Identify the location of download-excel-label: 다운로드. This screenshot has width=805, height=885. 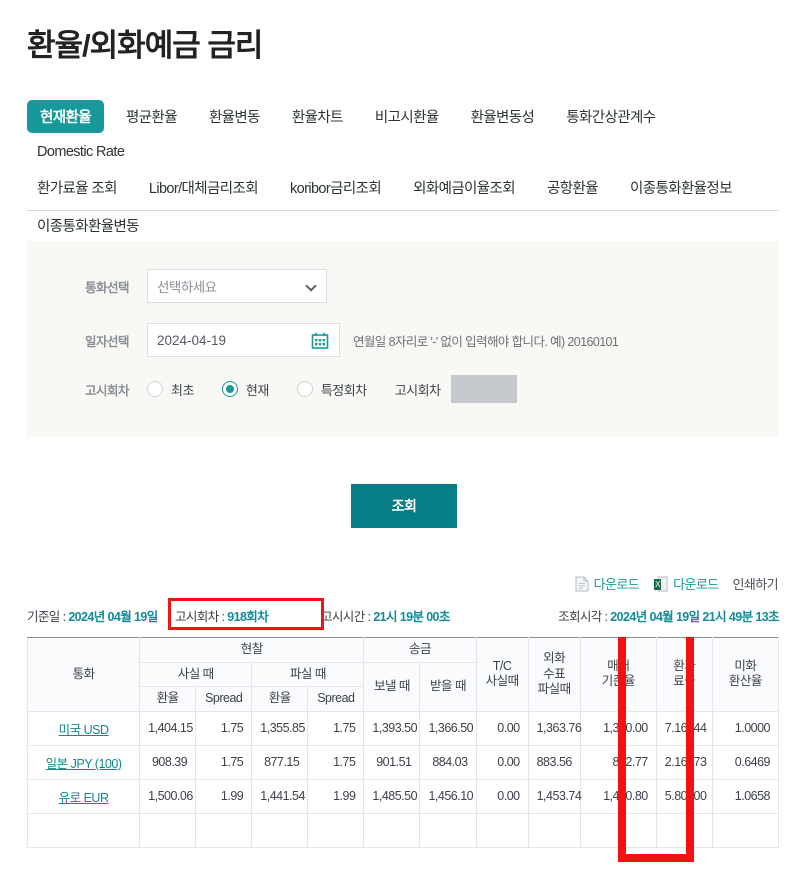
(696, 584).